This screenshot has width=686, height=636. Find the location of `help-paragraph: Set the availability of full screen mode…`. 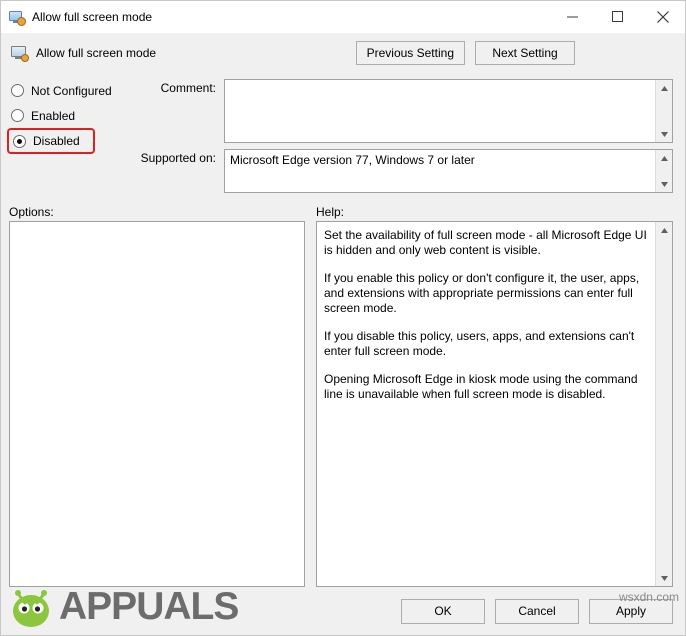

help-paragraph: Set the availability of full screen mode… is located at coordinates (485, 242).